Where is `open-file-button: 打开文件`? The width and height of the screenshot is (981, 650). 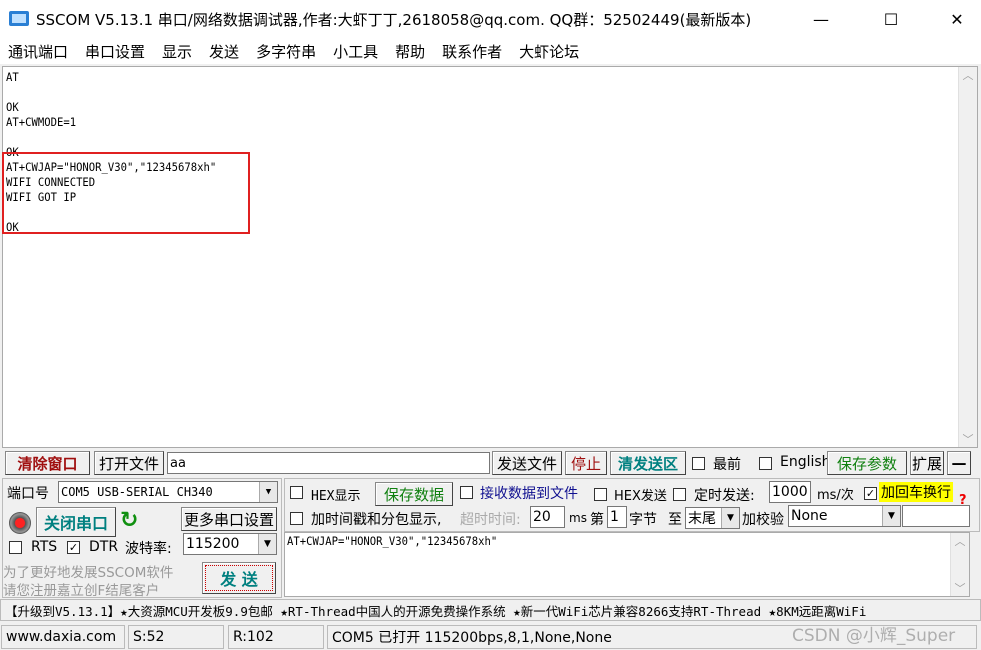 open-file-button: 打开文件 is located at coordinates (129, 463).